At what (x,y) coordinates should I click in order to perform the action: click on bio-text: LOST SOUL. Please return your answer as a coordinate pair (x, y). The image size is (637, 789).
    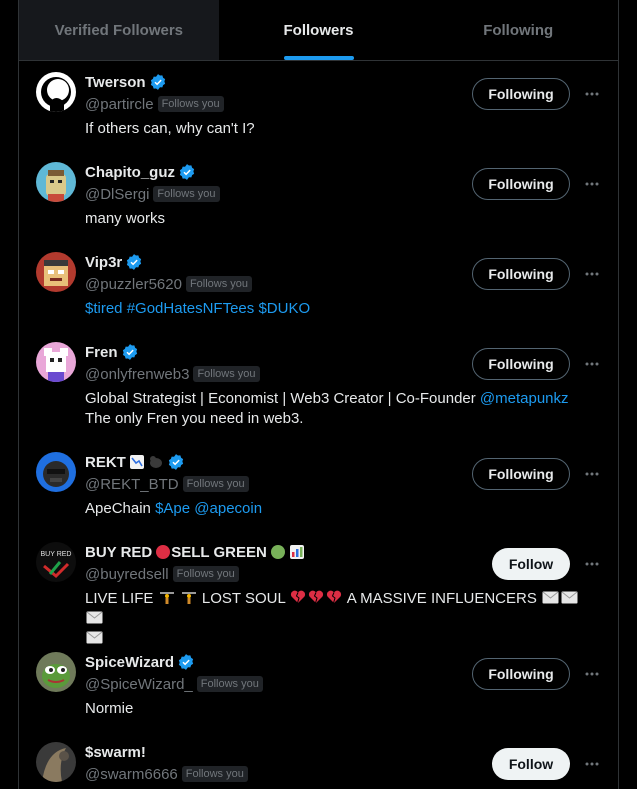
    Looking at the image, I should click on (243, 598).